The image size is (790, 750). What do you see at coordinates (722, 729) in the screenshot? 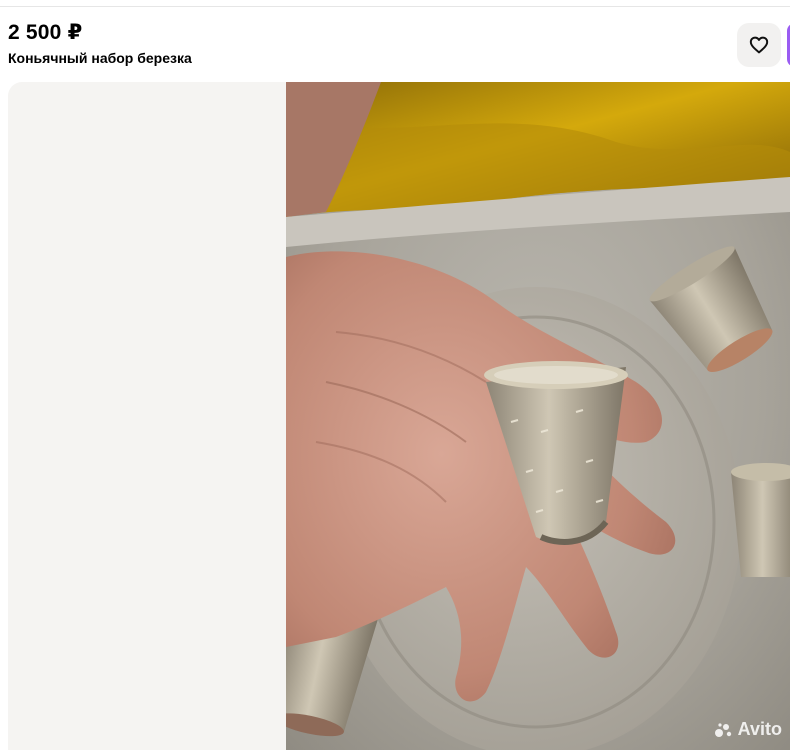
I see `avito-logo-icon` at bounding box center [722, 729].